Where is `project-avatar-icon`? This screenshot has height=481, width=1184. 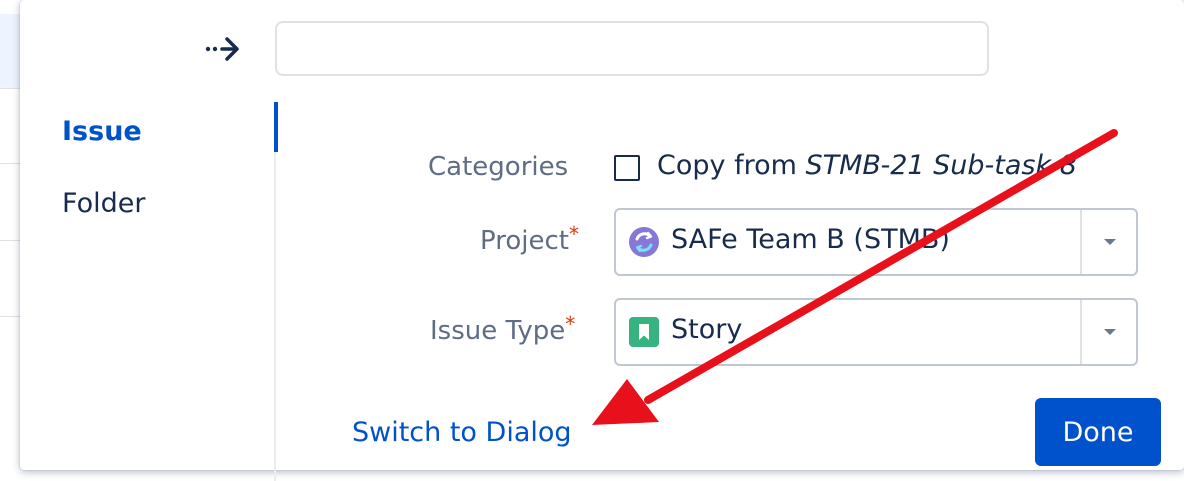 project-avatar-icon is located at coordinates (644, 242).